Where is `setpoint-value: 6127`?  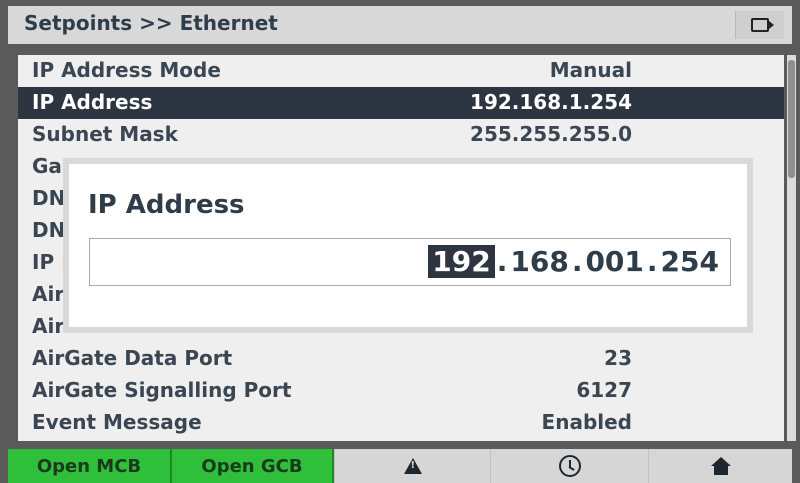 setpoint-value: 6127 is located at coordinates (604, 390).